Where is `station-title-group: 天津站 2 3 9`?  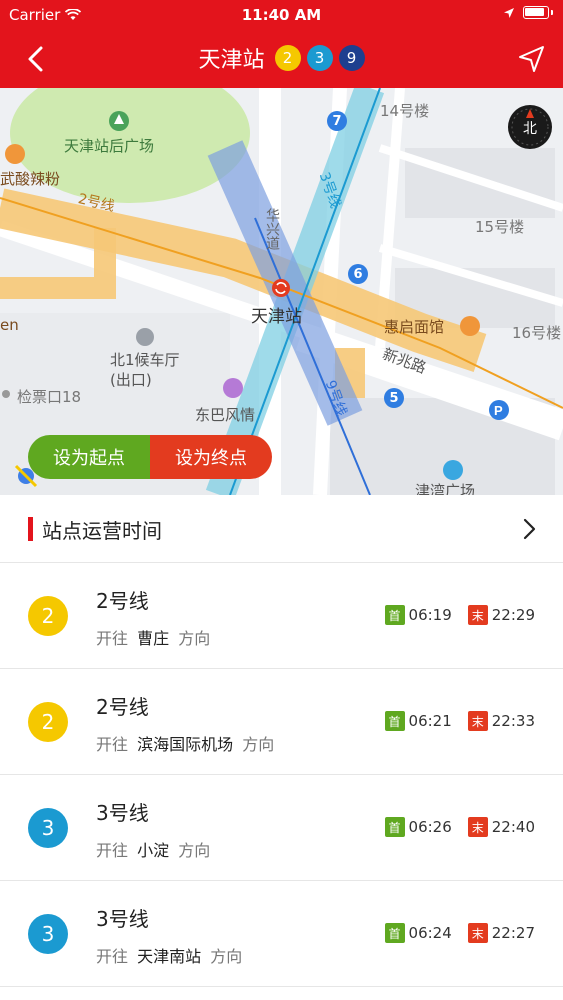
station-title-group: 天津站 2 3 9 is located at coordinates (281, 58).